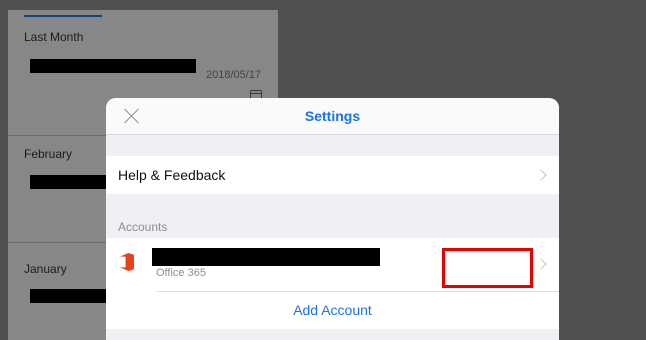 The width and height of the screenshot is (646, 340). I want to click on modal-title: Settings, so click(332, 116).